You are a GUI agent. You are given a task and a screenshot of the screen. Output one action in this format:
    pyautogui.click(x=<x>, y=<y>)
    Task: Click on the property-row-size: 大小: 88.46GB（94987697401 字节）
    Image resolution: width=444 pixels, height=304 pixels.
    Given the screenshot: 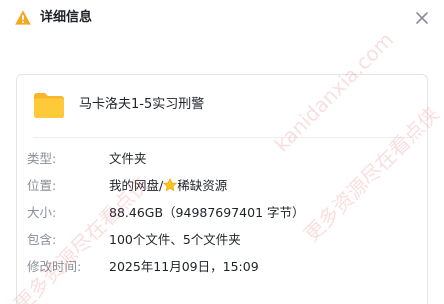 What is the action you would take?
    pyautogui.click(x=223, y=213)
    